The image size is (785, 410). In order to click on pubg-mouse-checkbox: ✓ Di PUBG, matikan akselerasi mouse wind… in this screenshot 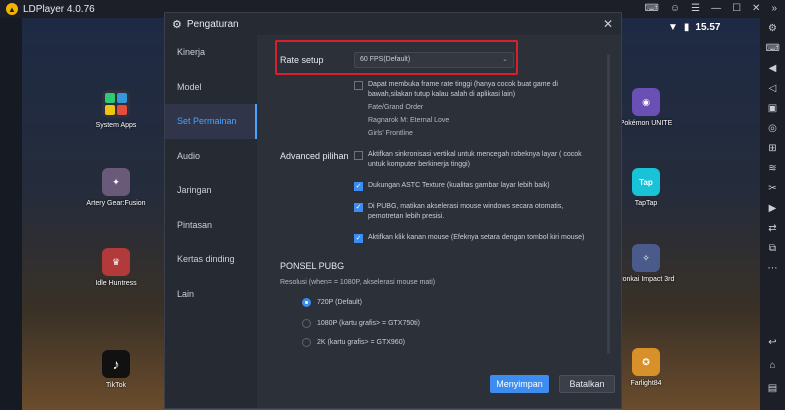, I will do `click(474, 211)`.